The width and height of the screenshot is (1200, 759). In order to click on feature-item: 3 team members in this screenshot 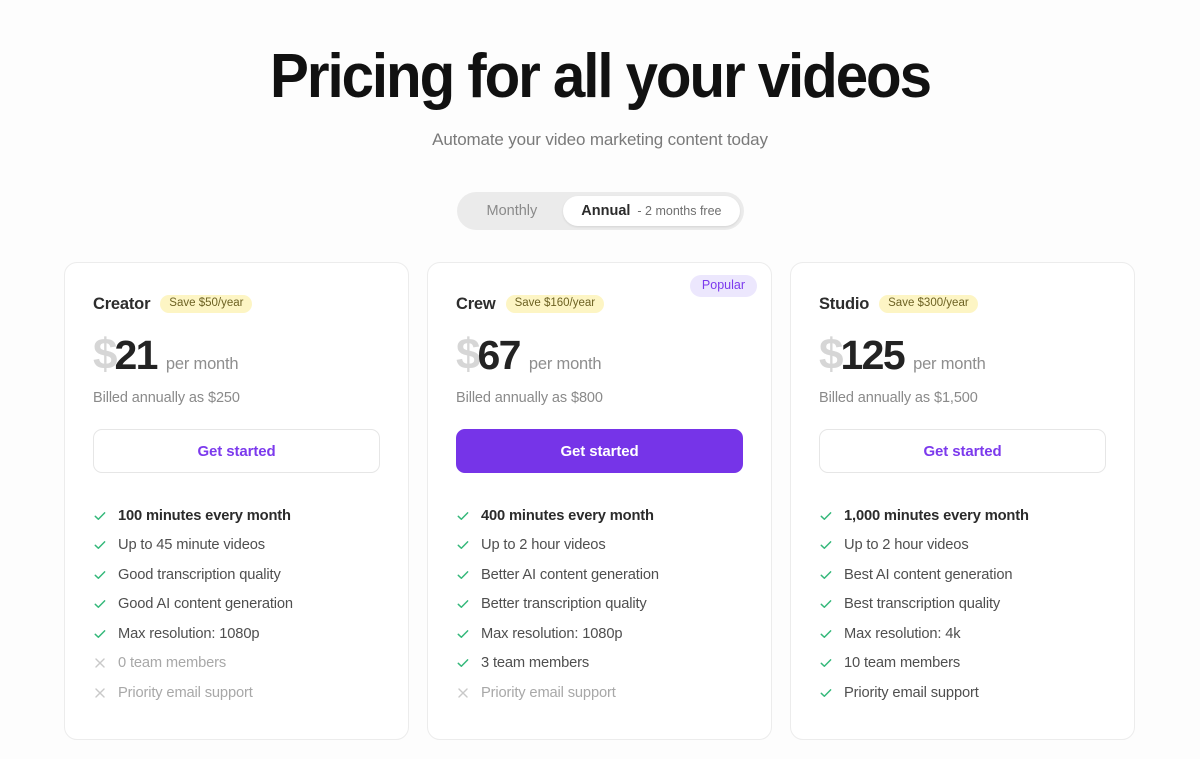, I will do `click(599, 664)`.